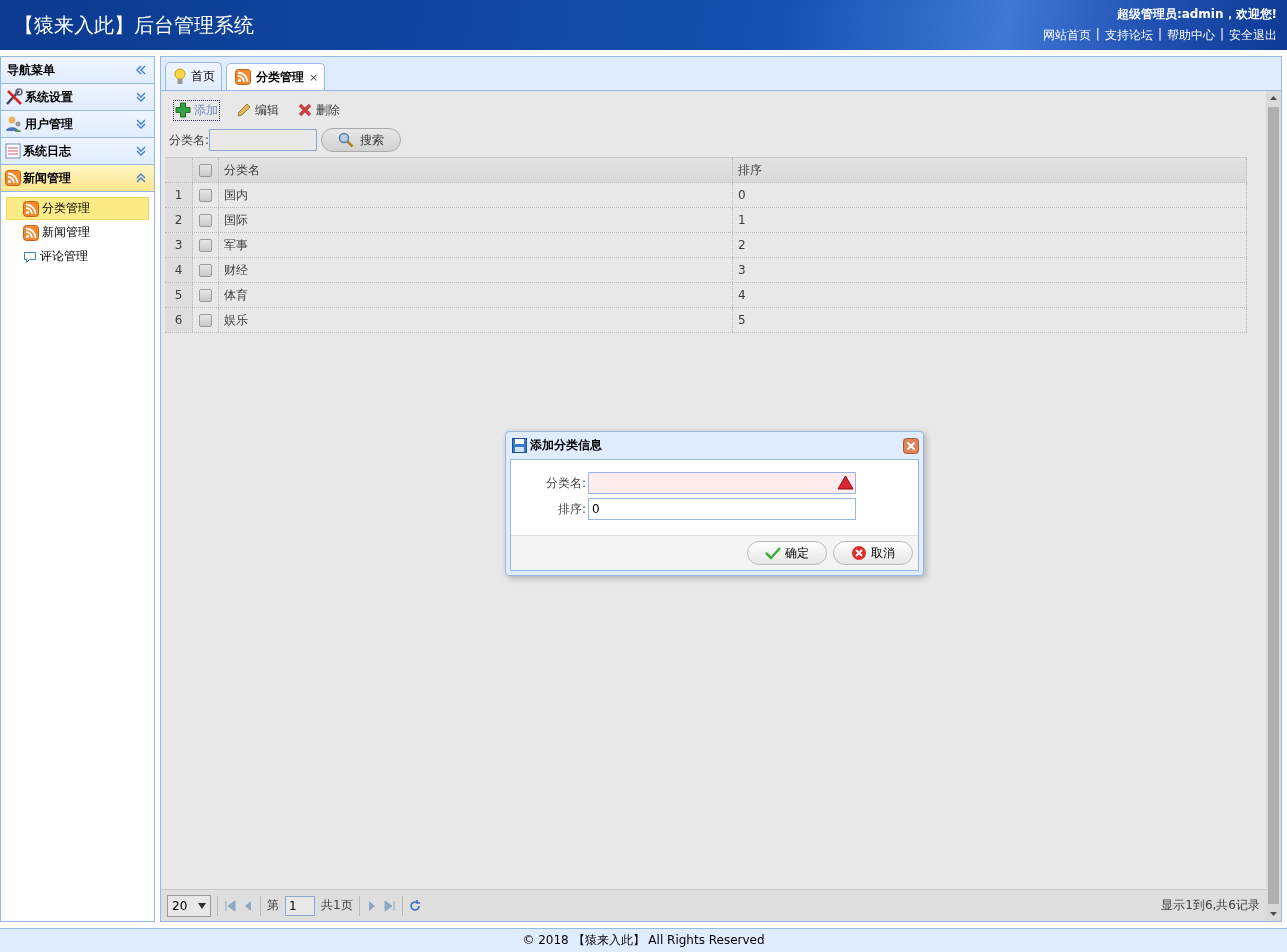 This screenshot has width=1287, height=952. Describe the element at coordinates (30, 256) in the screenshot. I see `comment-icon` at that location.